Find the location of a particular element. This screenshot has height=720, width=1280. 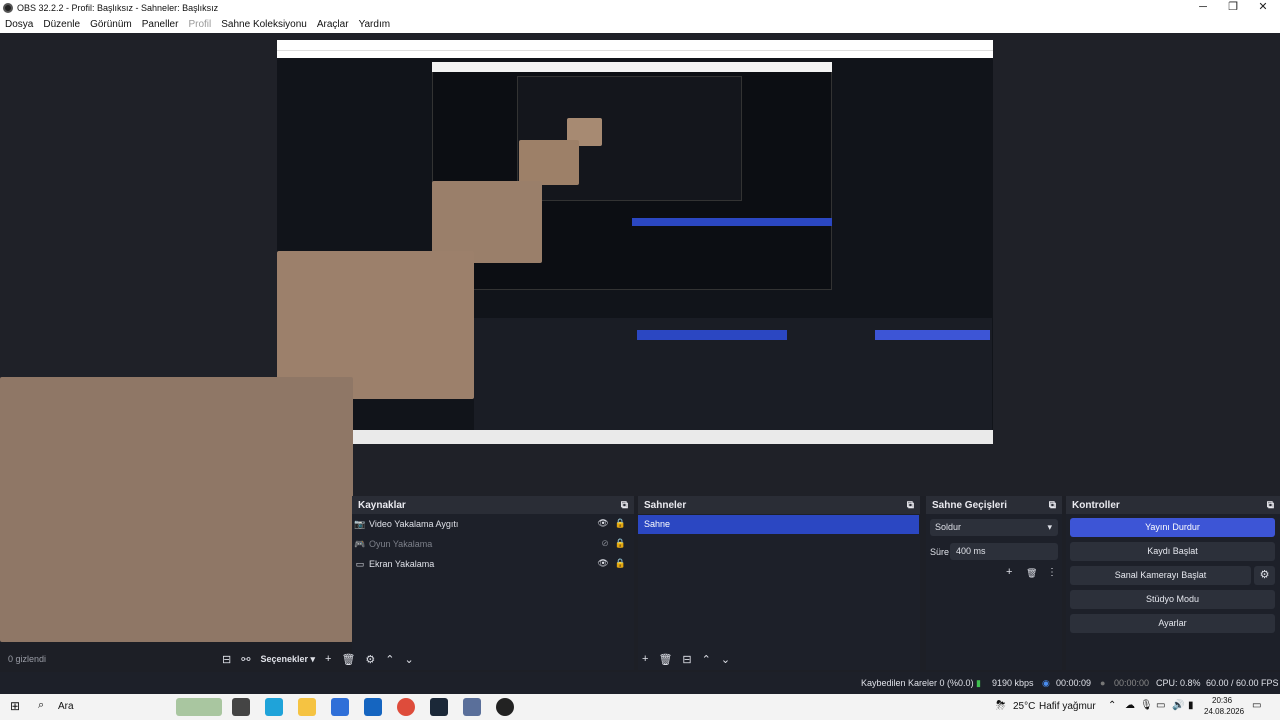

maximize-button: ❐ is located at coordinates (1233, 8).